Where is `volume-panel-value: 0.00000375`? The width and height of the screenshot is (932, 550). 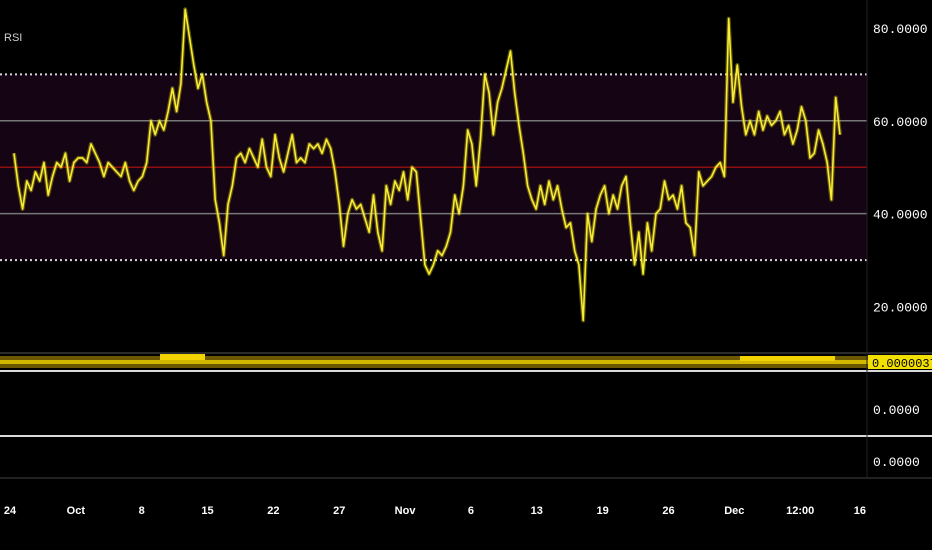 volume-panel-value: 0.00000375 is located at coordinates (902, 364).